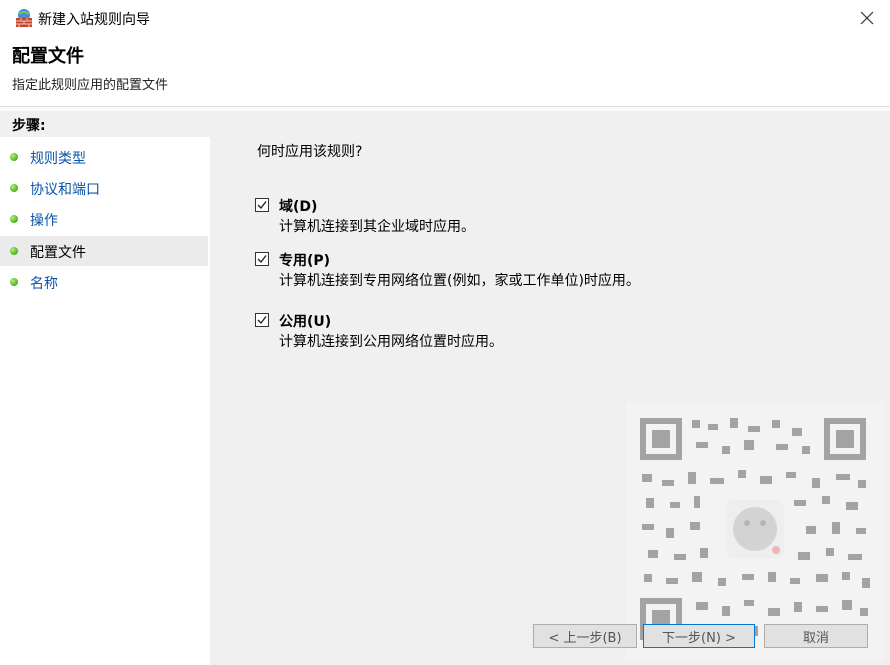  What do you see at coordinates (459, 281) in the screenshot?
I see `private-description: 计算机连接到专用网络位置(例如，家或工作单位)时应用。` at bounding box center [459, 281].